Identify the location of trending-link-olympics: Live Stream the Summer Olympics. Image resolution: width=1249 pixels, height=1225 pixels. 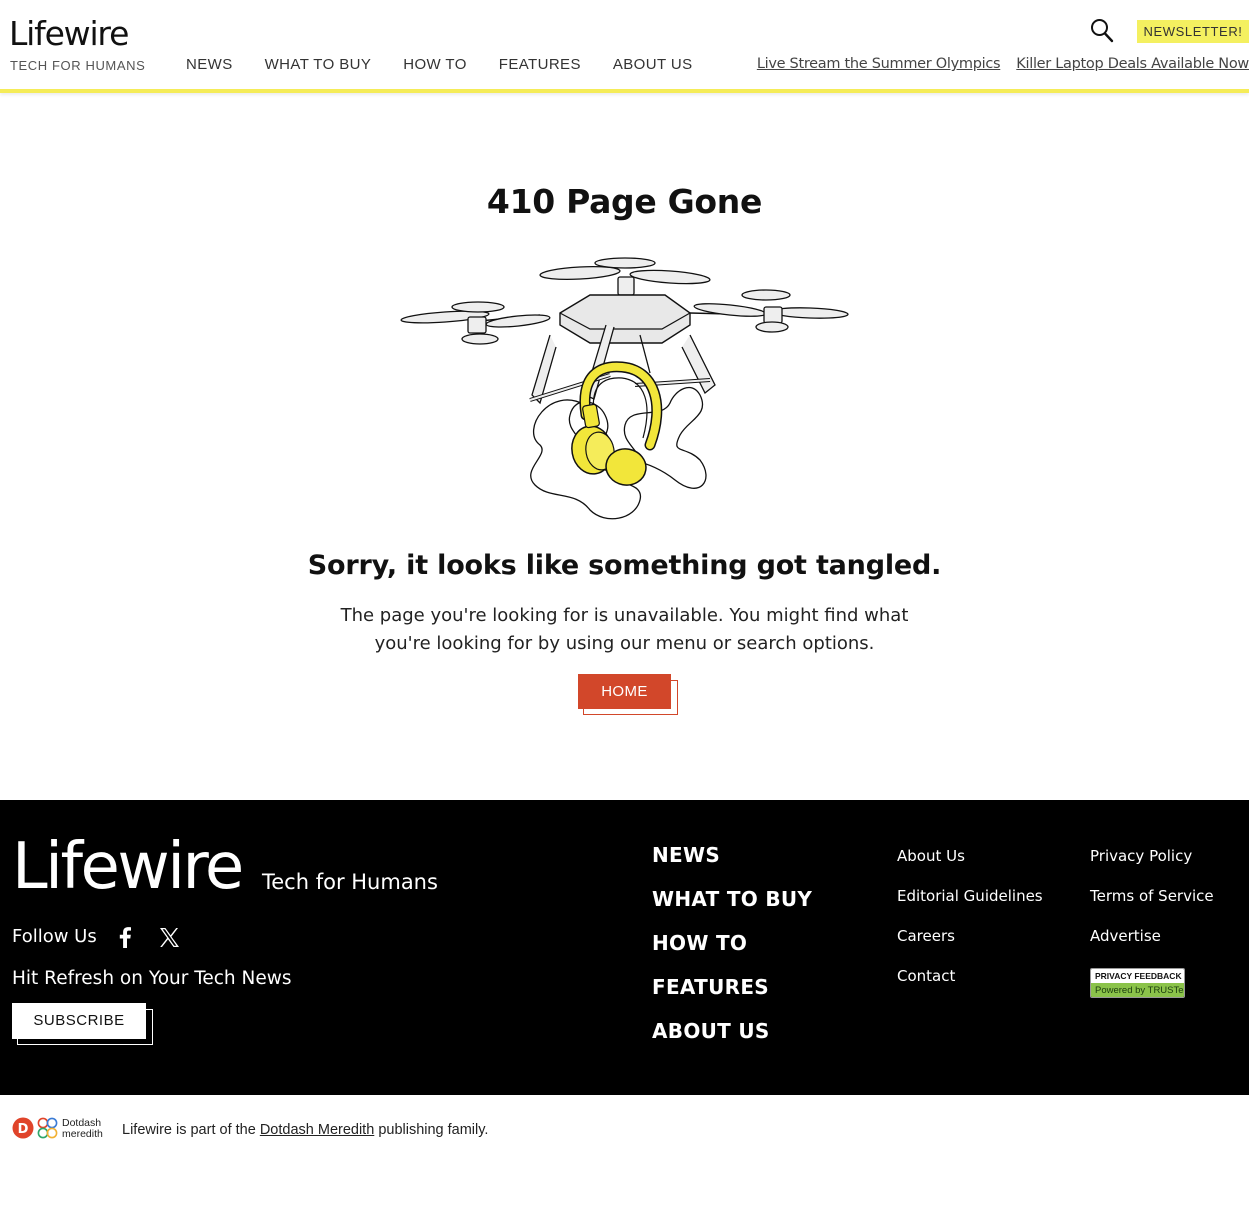
(879, 64).